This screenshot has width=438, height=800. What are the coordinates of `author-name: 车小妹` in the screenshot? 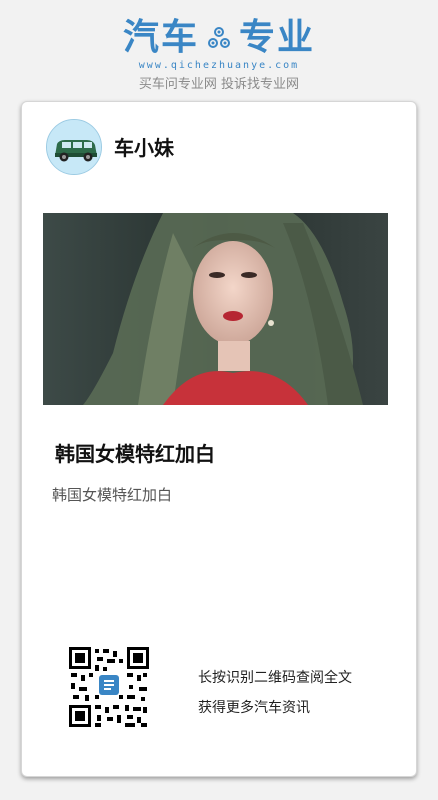 It's located at (144, 146).